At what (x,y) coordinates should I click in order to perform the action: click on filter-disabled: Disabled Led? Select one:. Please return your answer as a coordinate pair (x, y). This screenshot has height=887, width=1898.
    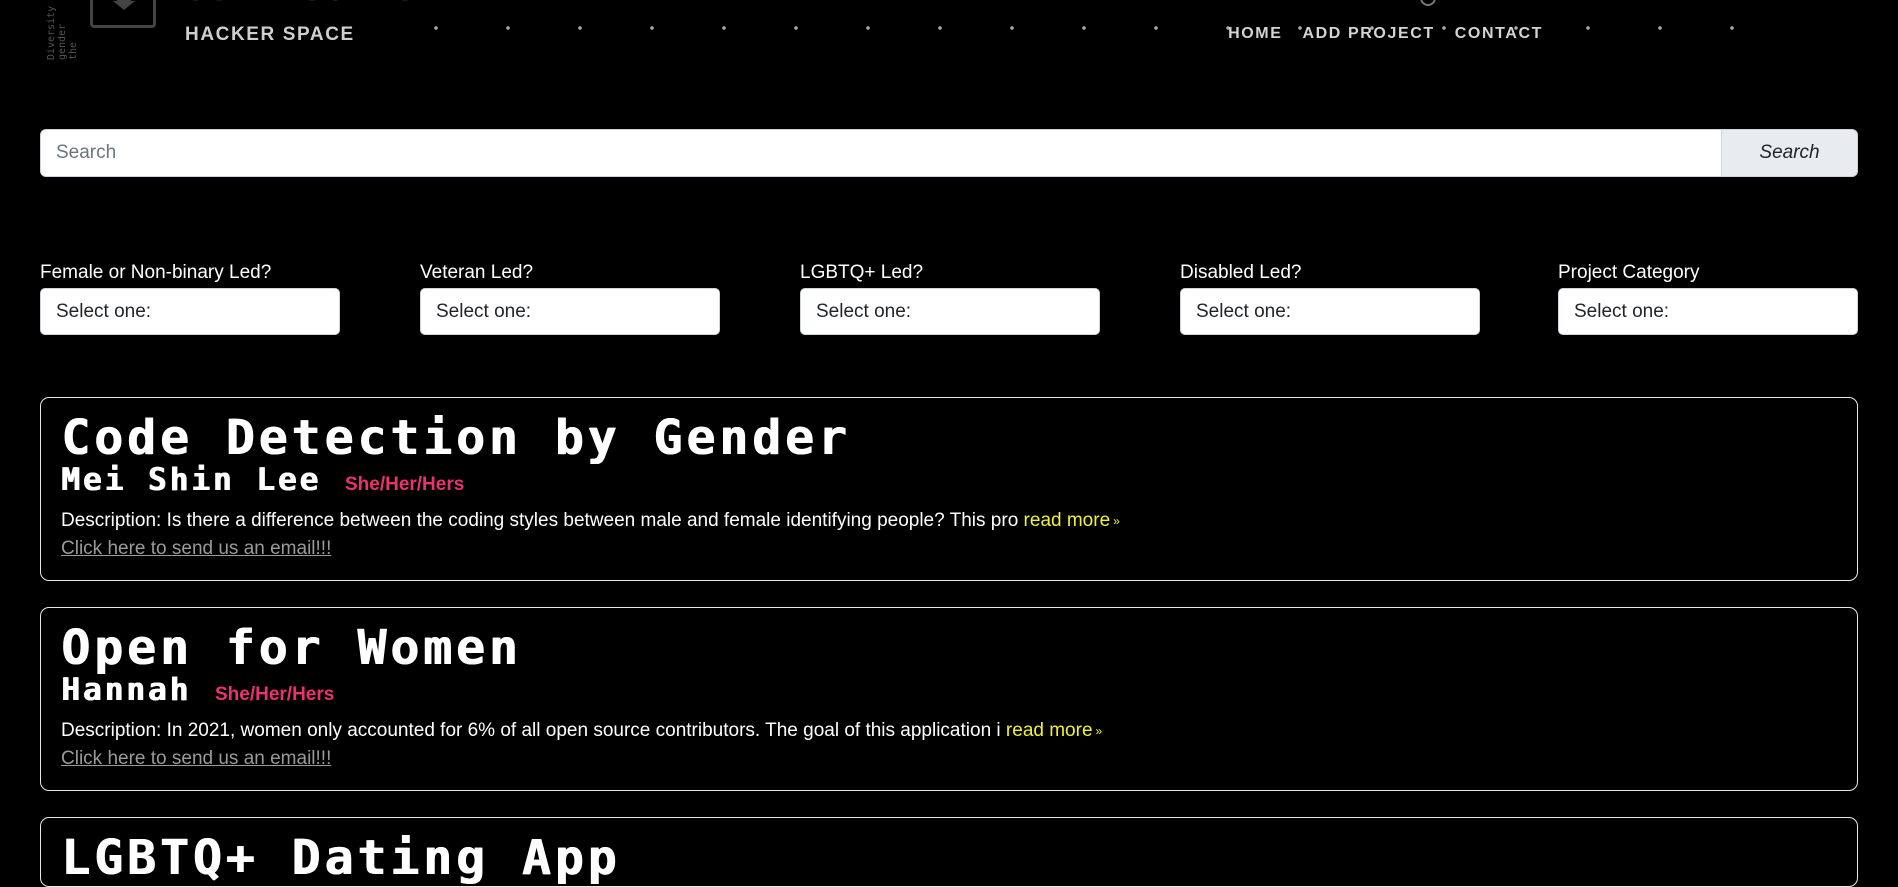
    Looking at the image, I should click on (1330, 296).